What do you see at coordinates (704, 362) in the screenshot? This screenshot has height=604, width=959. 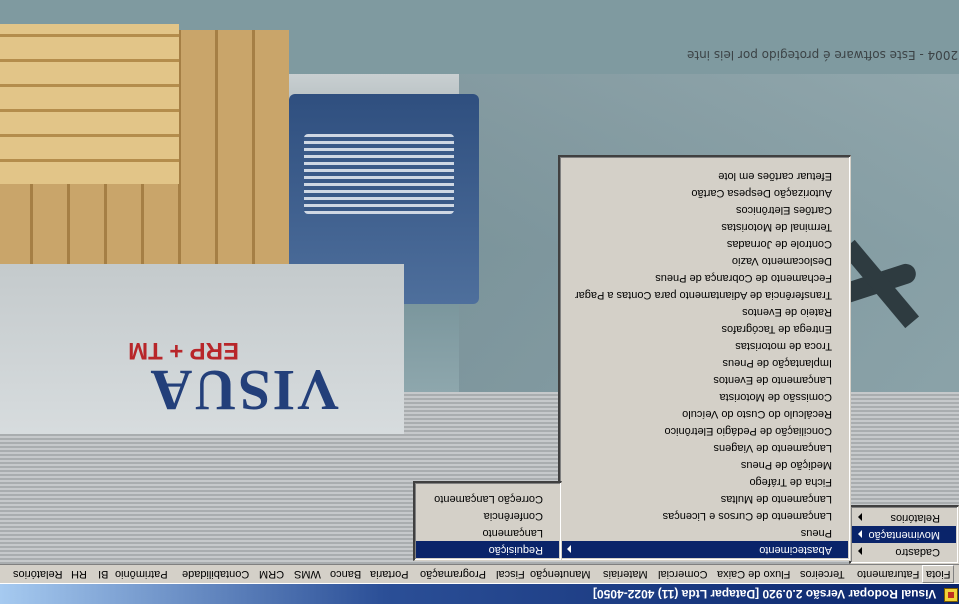 I see `menu-item-implantacao-pneus: Implantação de Pneus` at bounding box center [704, 362].